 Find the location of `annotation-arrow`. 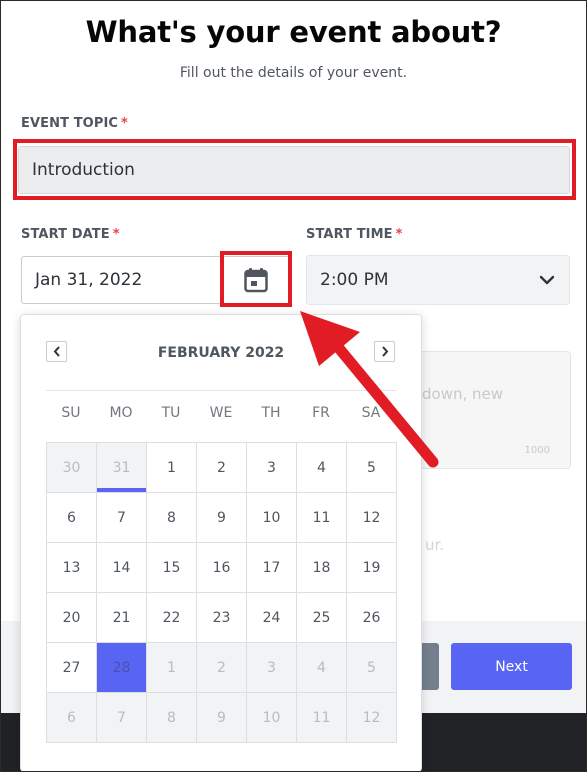

annotation-arrow is located at coordinates (369, 389).